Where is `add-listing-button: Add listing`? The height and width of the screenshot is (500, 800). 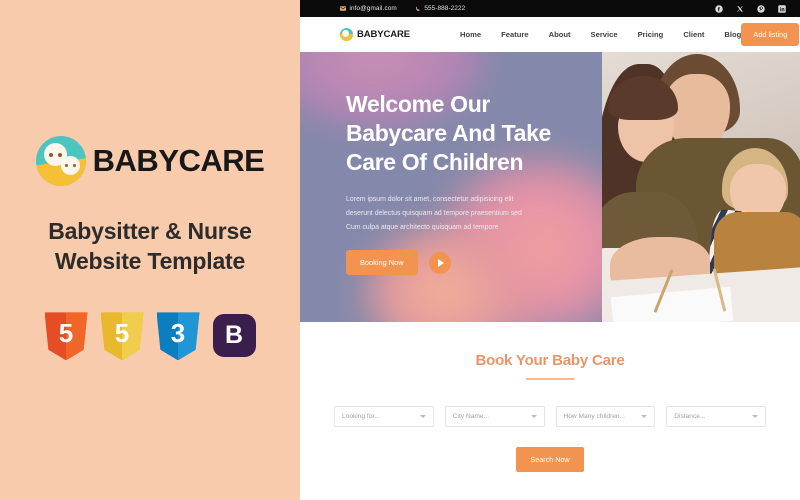 add-listing-button: Add listing is located at coordinates (770, 34).